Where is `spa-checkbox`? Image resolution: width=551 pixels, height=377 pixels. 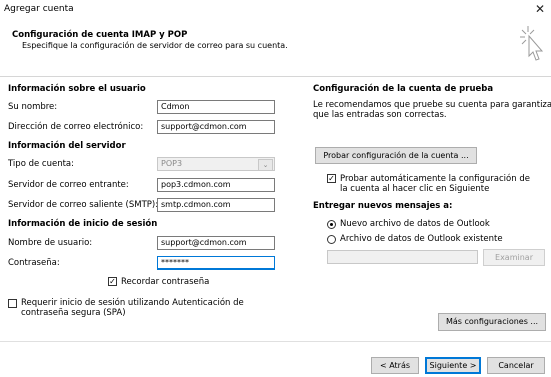 spa-checkbox is located at coordinates (12, 303).